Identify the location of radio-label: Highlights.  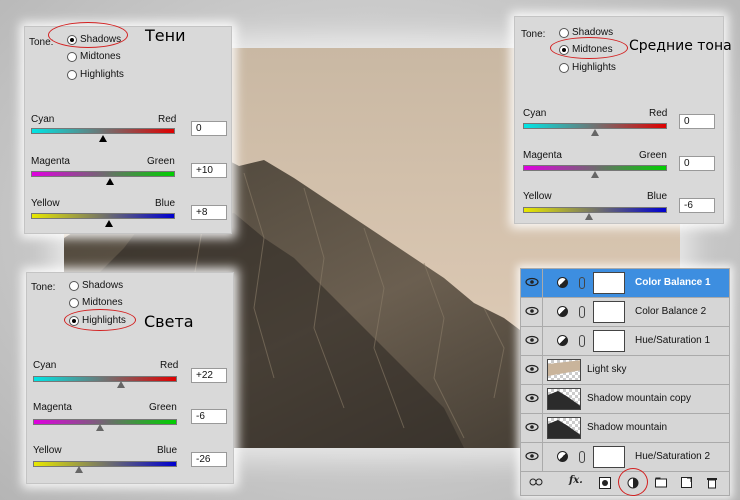
(102, 74).